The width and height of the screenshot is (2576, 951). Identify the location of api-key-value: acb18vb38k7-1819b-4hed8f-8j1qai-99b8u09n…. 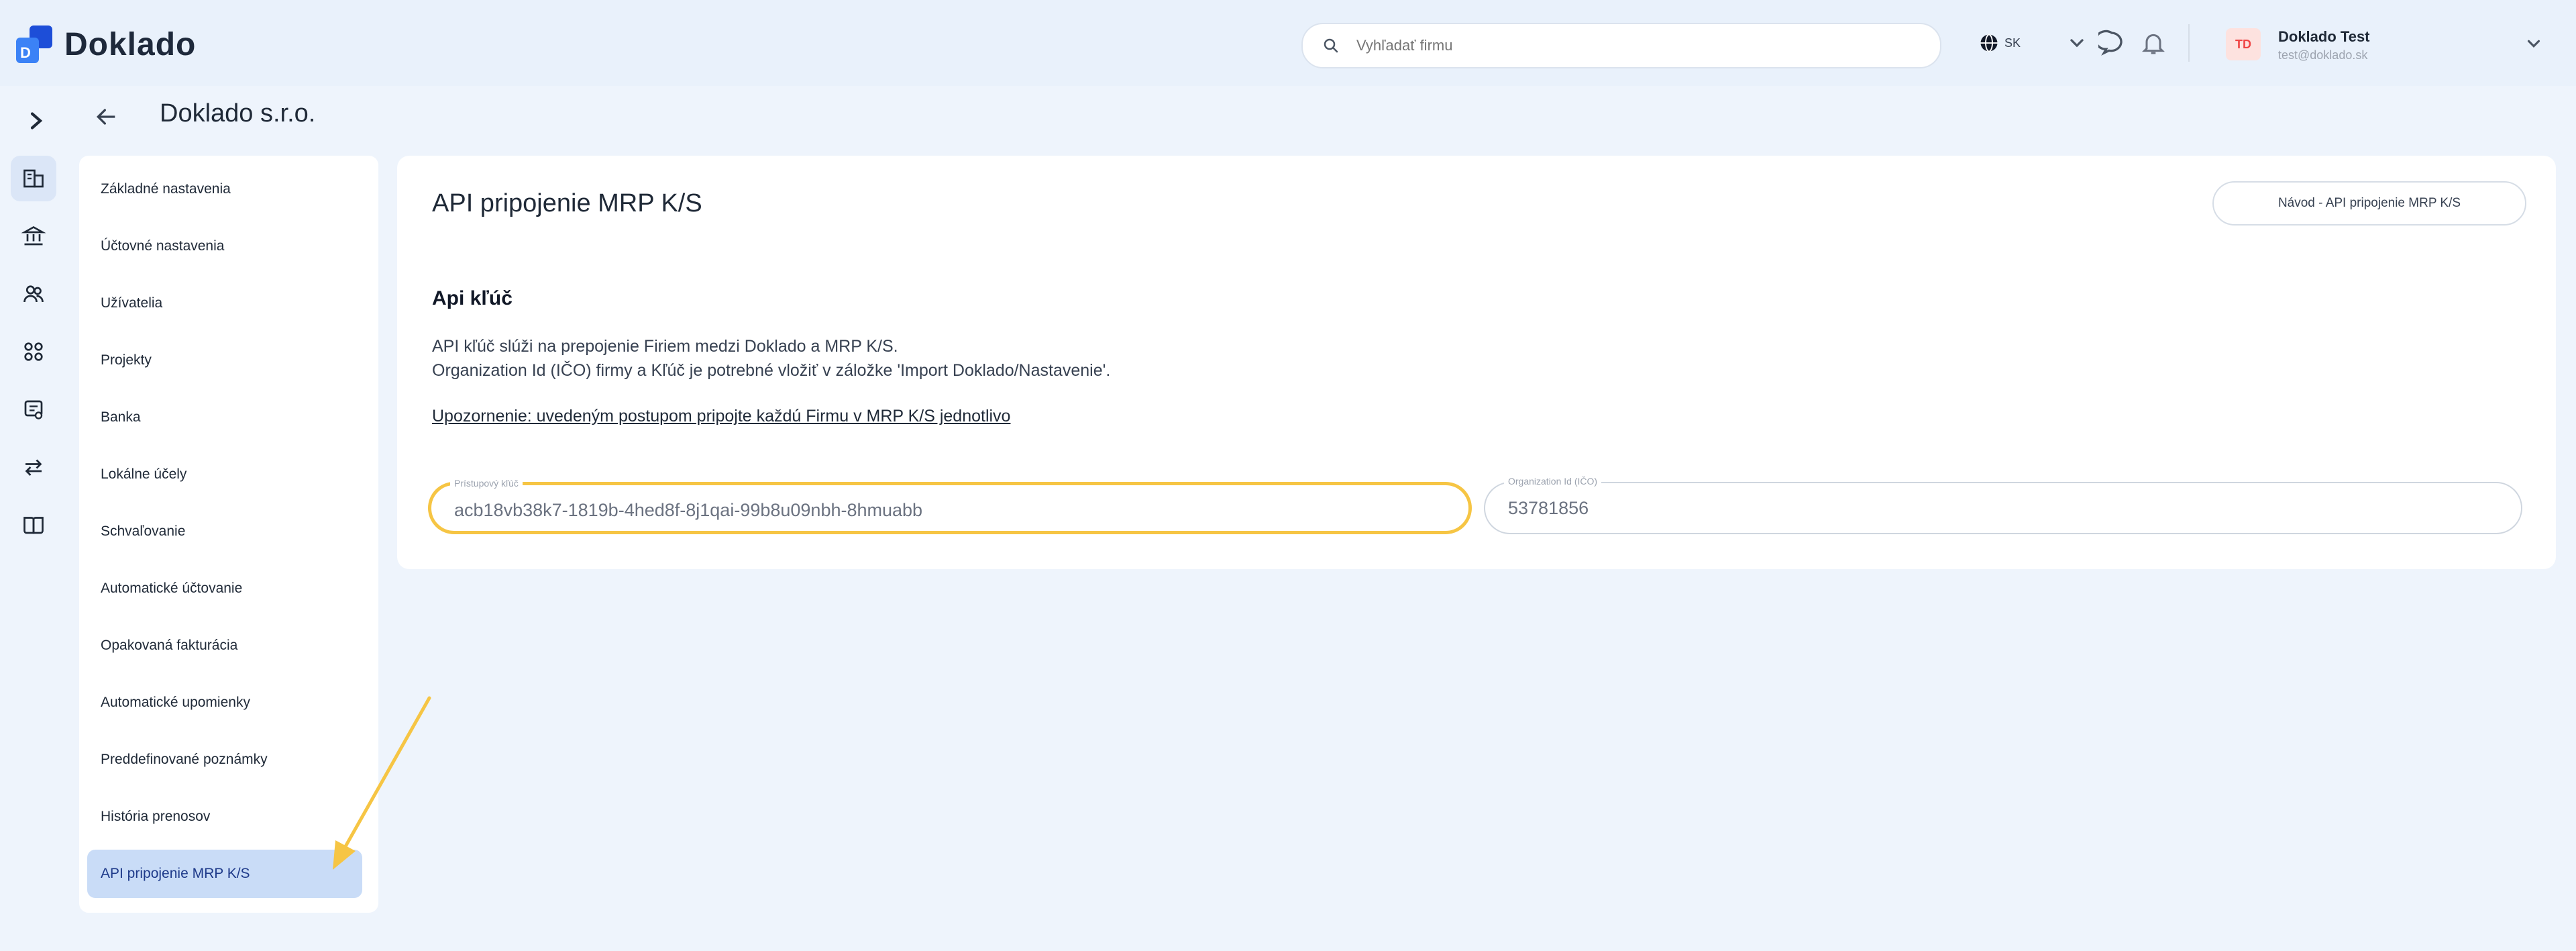
(688, 511).